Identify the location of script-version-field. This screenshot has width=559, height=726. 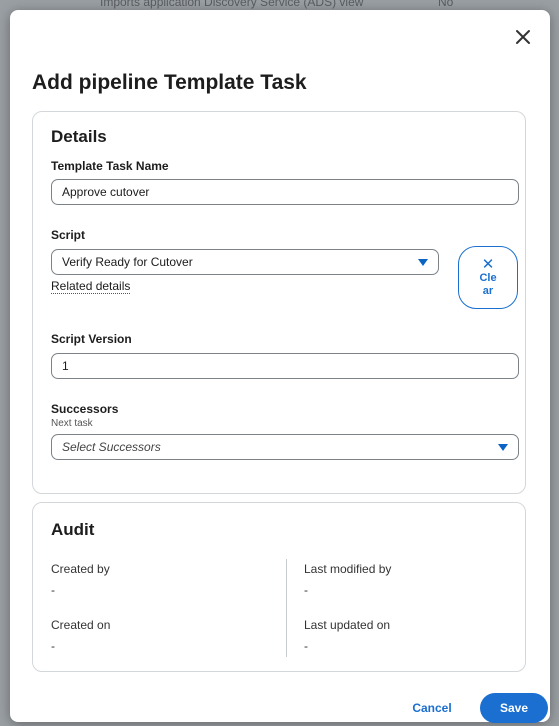
(285, 366).